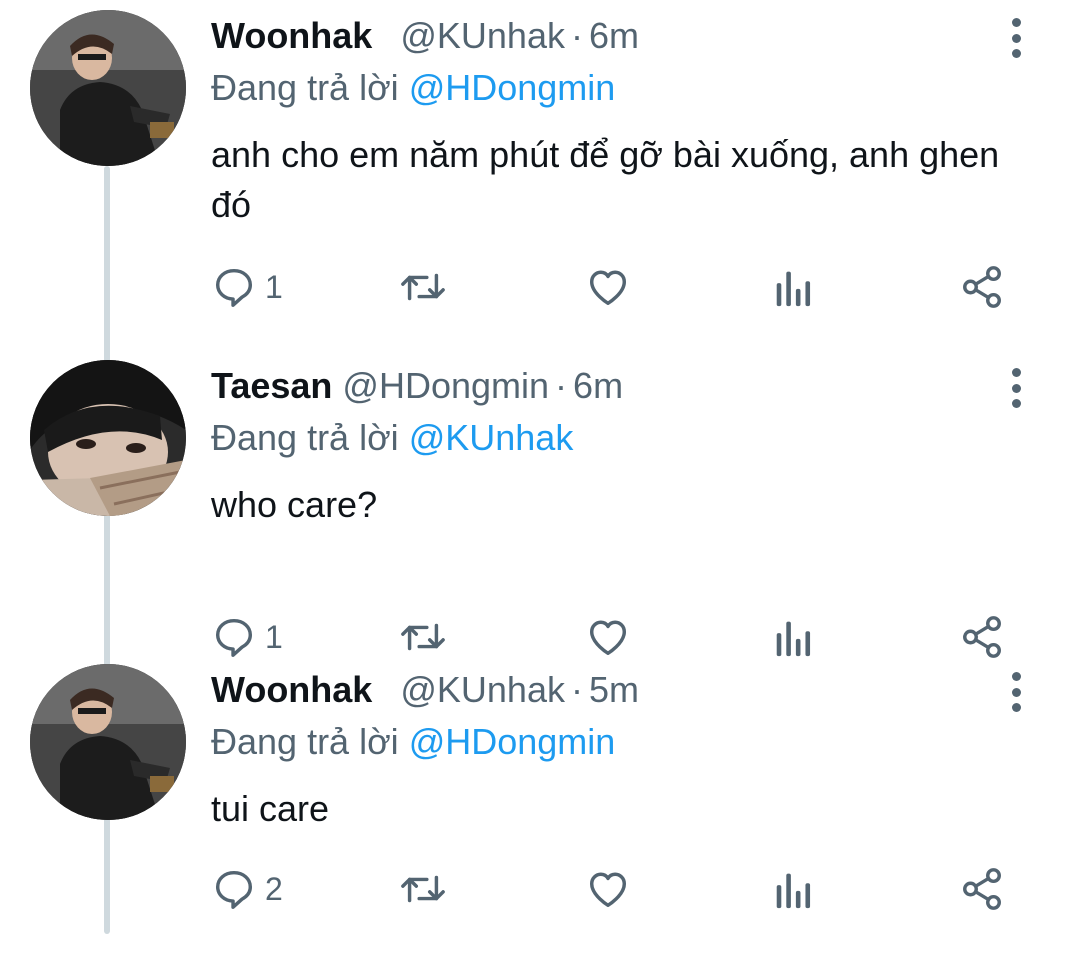 The width and height of the screenshot is (1078, 958). What do you see at coordinates (614, 689) in the screenshot?
I see `timestamp: 5m` at bounding box center [614, 689].